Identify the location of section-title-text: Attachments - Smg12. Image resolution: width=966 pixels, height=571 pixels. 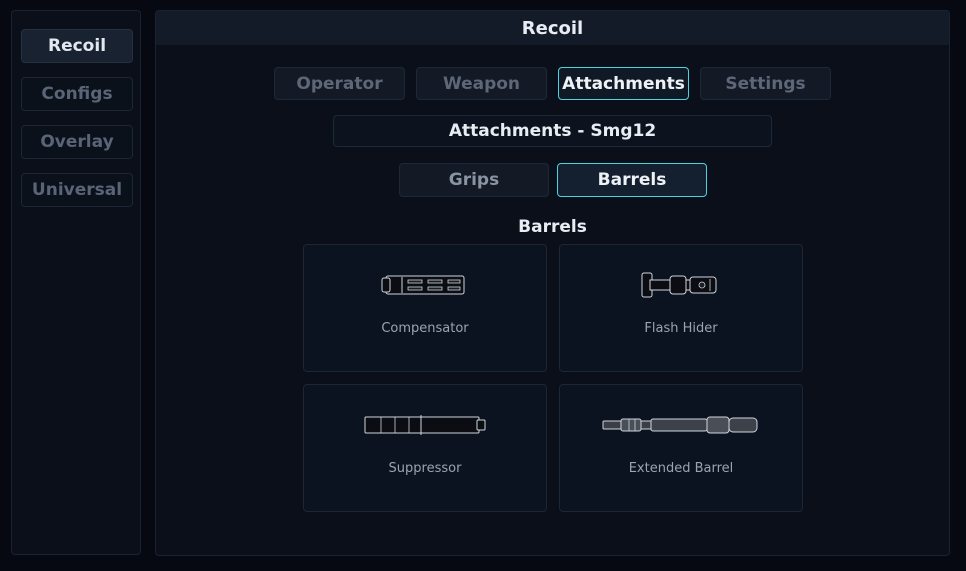
(552, 131).